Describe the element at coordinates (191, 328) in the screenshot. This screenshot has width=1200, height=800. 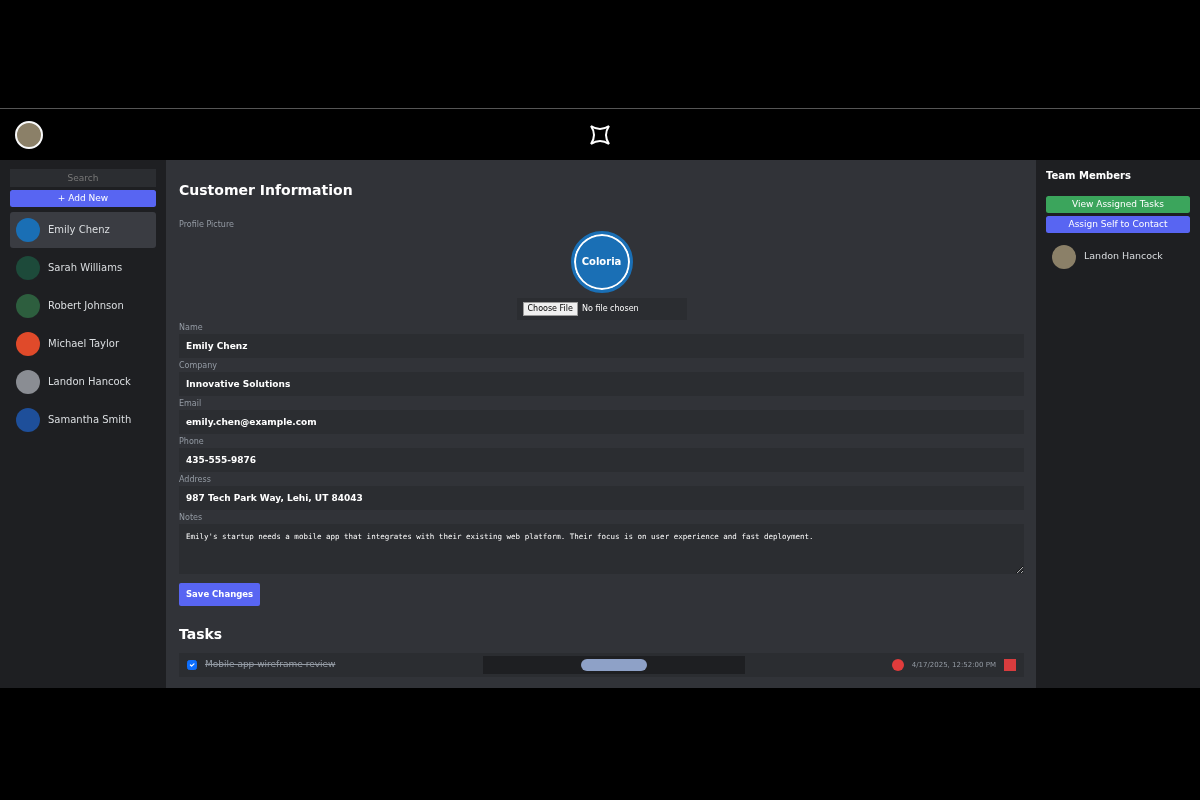
I see `field-label: Name` at that location.